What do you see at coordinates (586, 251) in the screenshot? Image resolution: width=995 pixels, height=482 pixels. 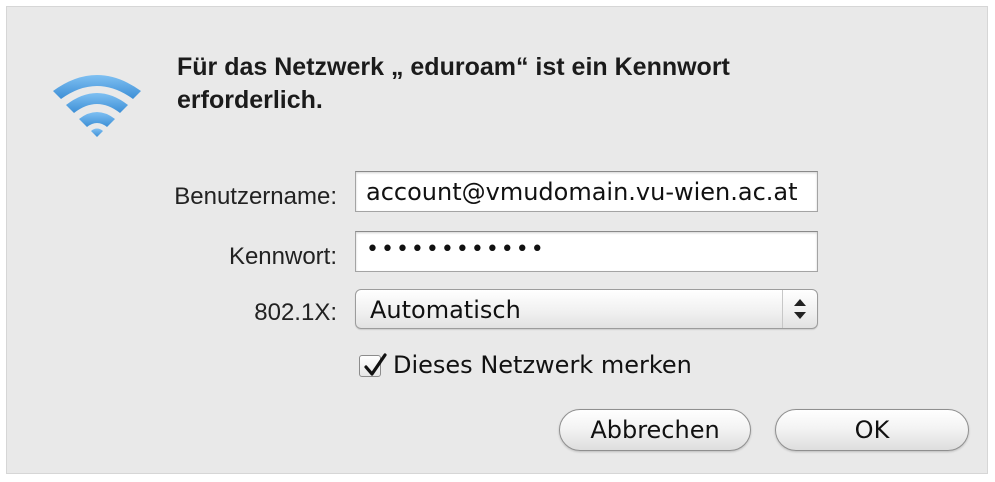 I see `password-field: ••••••••••••` at bounding box center [586, 251].